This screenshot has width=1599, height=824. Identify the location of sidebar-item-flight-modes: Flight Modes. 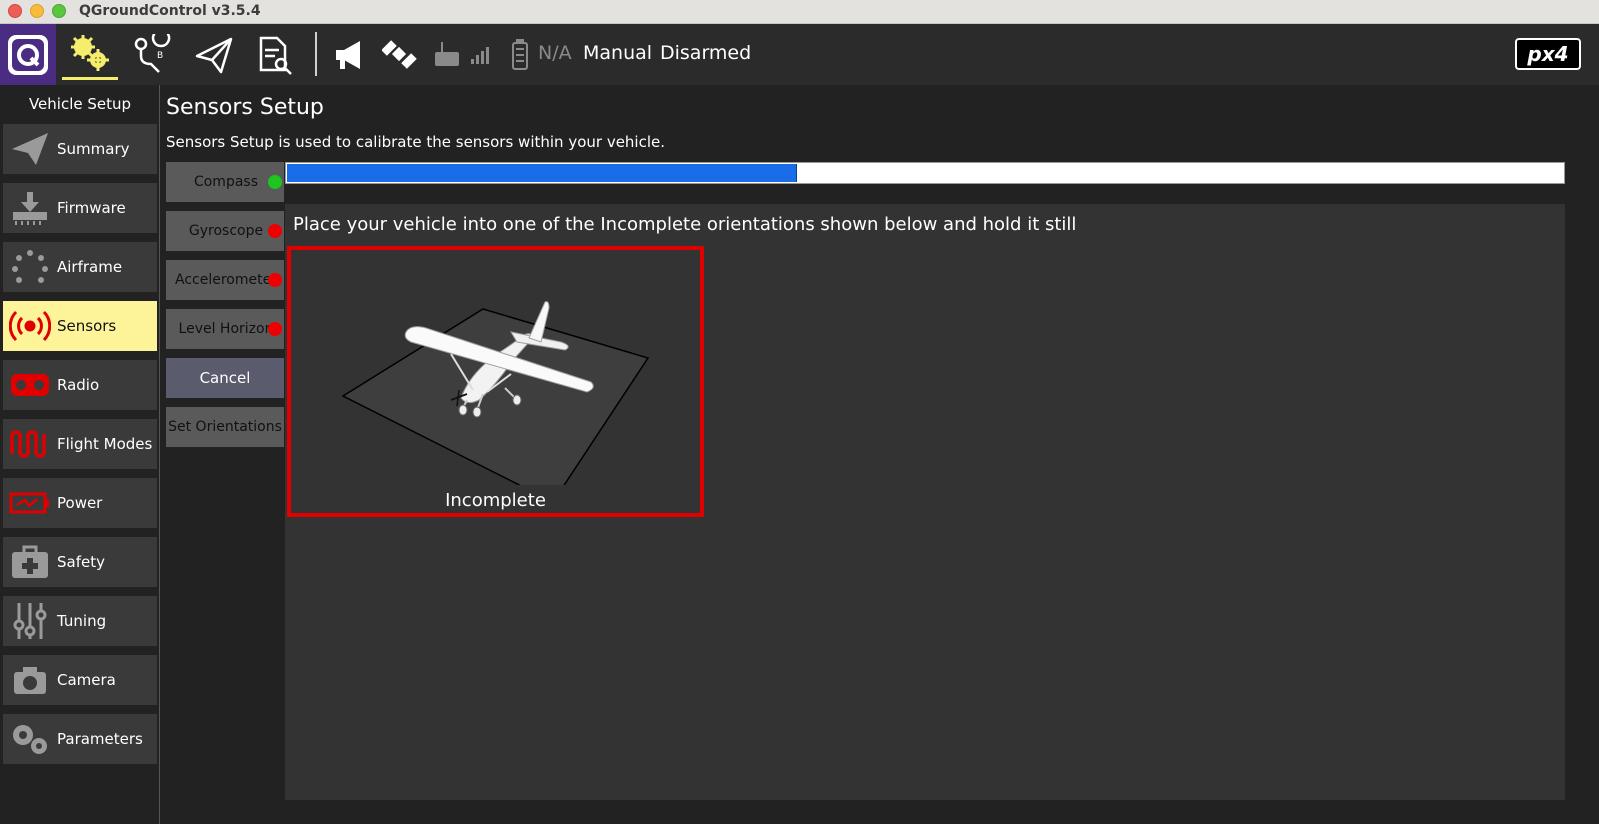
(80, 444).